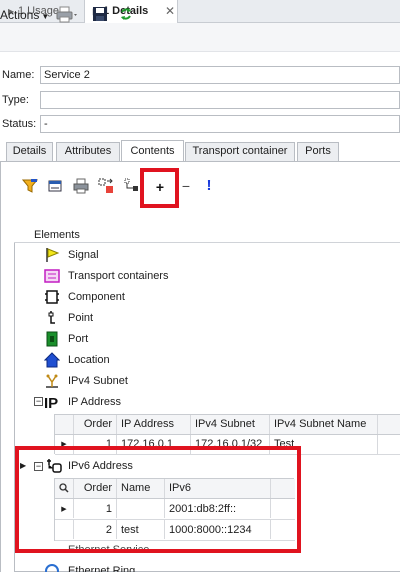 This screenshot has width=400, height=572. I want to click on point-icon, so click(51, 317).